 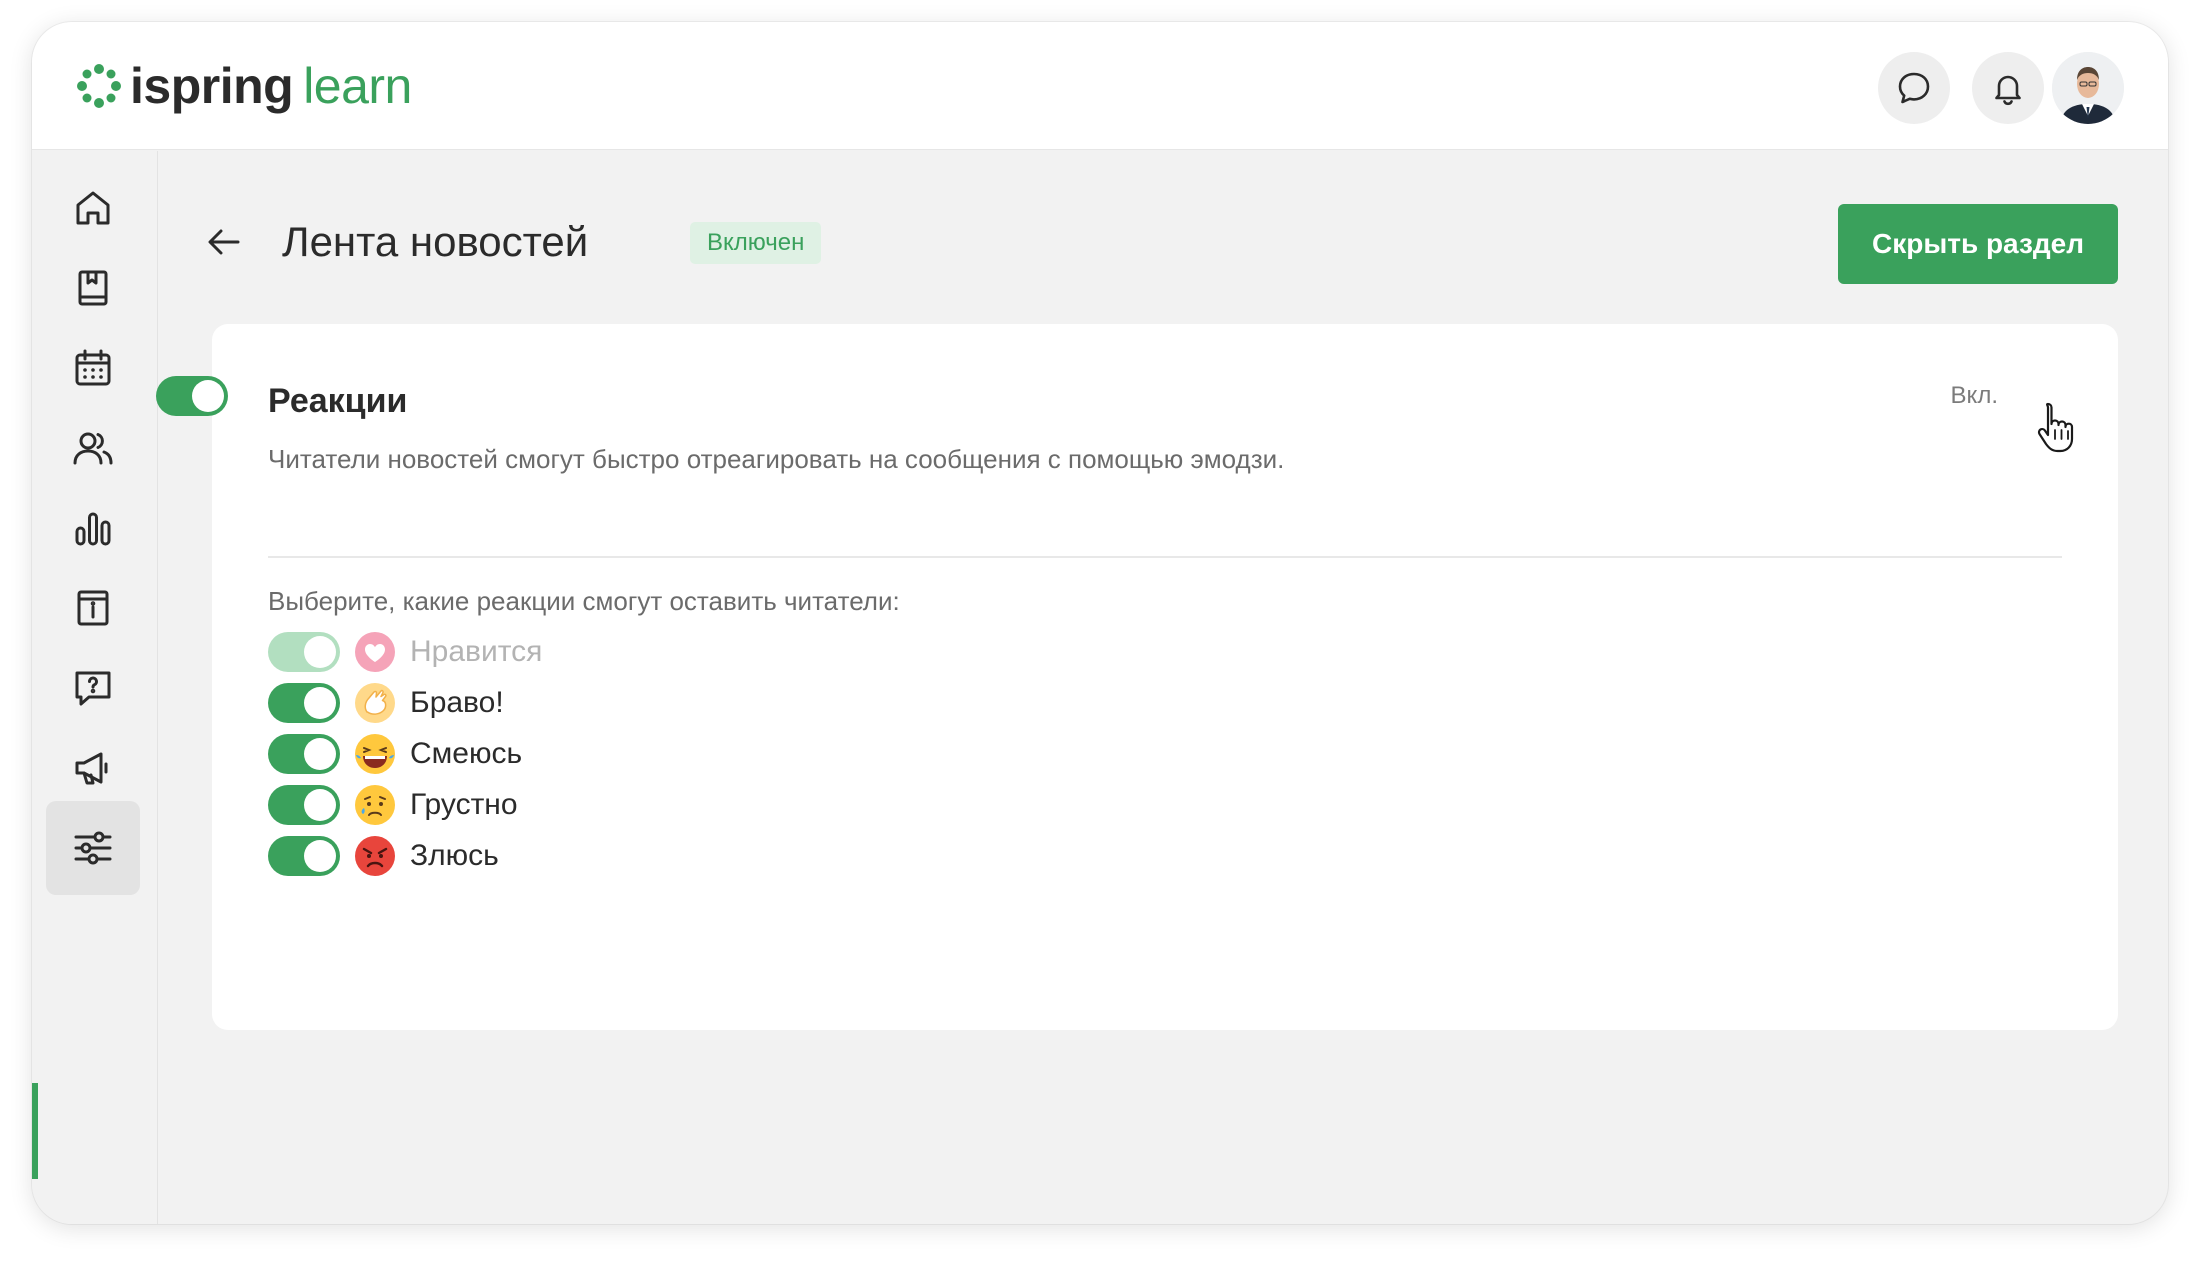 I want to click on logo-mark-icon, so click(x=99, y=86).